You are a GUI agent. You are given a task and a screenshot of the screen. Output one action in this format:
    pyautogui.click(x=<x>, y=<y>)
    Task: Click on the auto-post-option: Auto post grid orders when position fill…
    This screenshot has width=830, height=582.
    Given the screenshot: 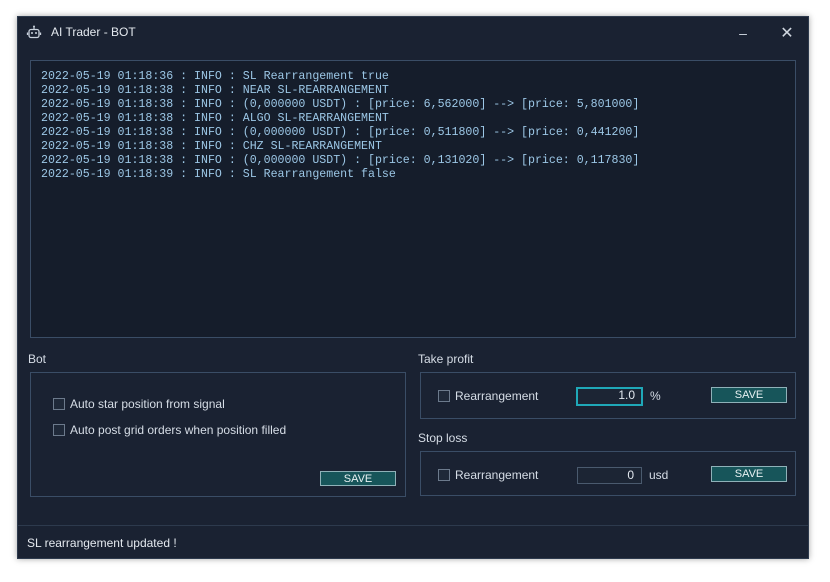 What is the action you would take?
    pyautogui.click(x=169, y=430)
    